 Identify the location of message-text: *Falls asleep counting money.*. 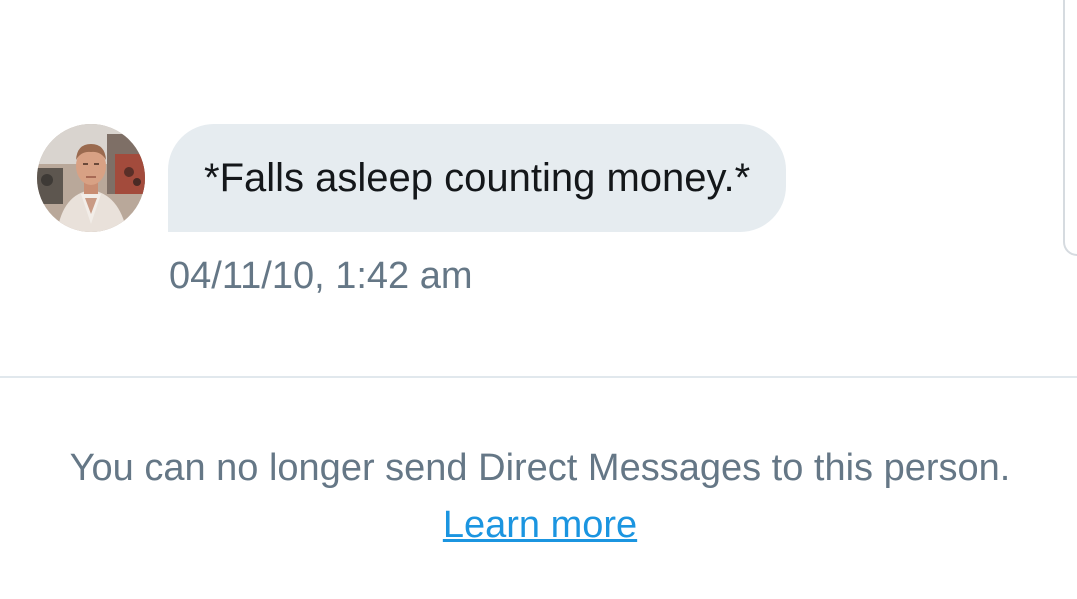
(477, 177).